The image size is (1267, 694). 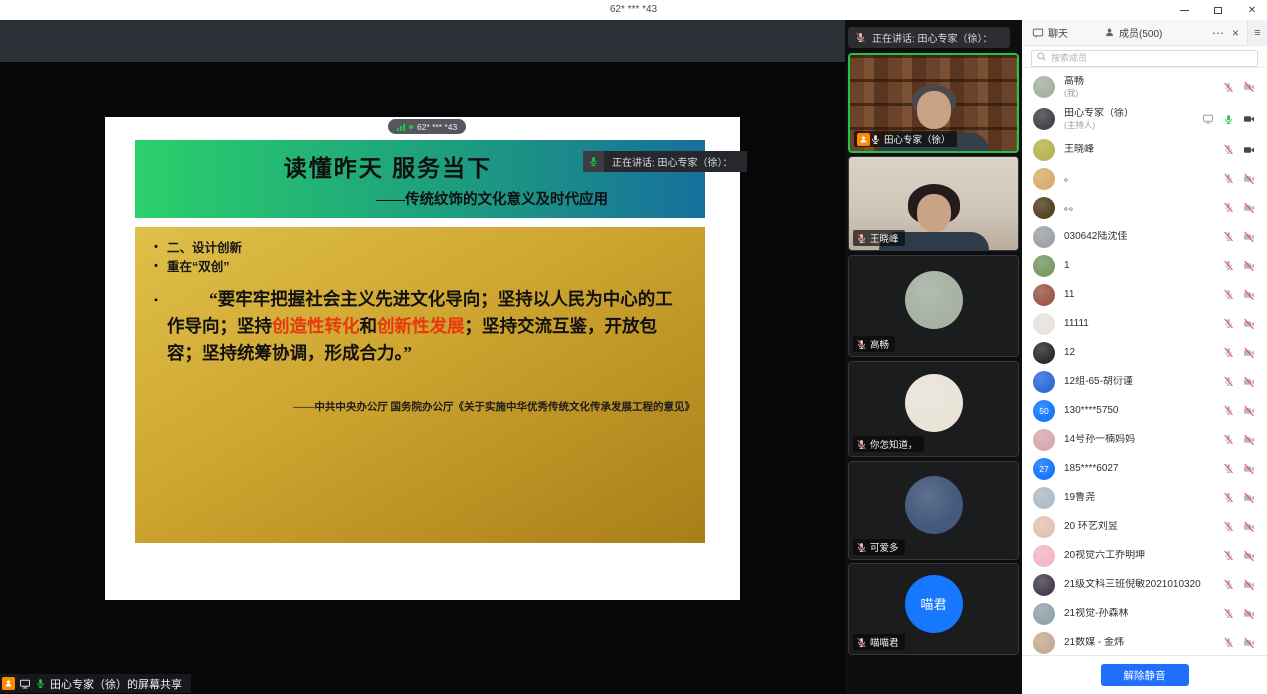 What do you see at coordinates (933, 609) in the screenshot?
I see `video-tile: 喵君 喵喵君` at bounding box center [933, 609].